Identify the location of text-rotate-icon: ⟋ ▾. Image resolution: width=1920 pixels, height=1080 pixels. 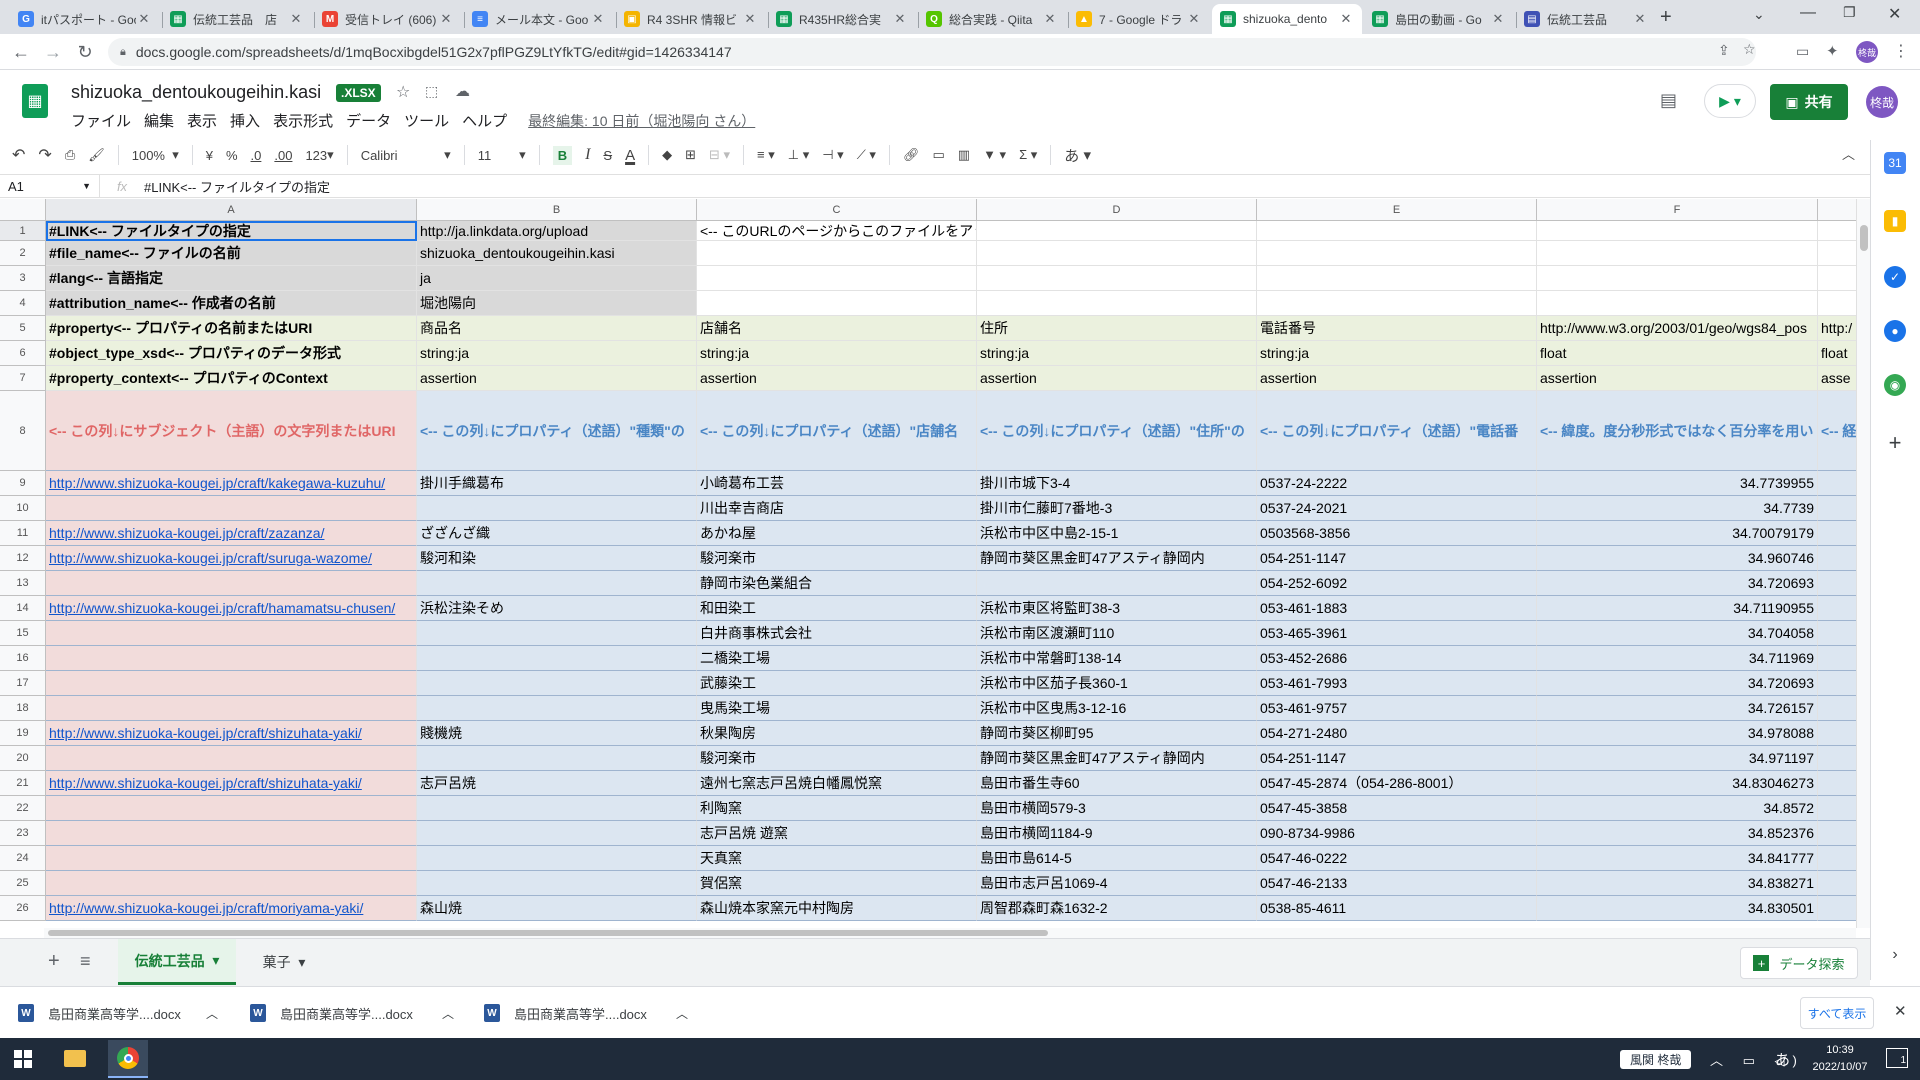
(866, 155).